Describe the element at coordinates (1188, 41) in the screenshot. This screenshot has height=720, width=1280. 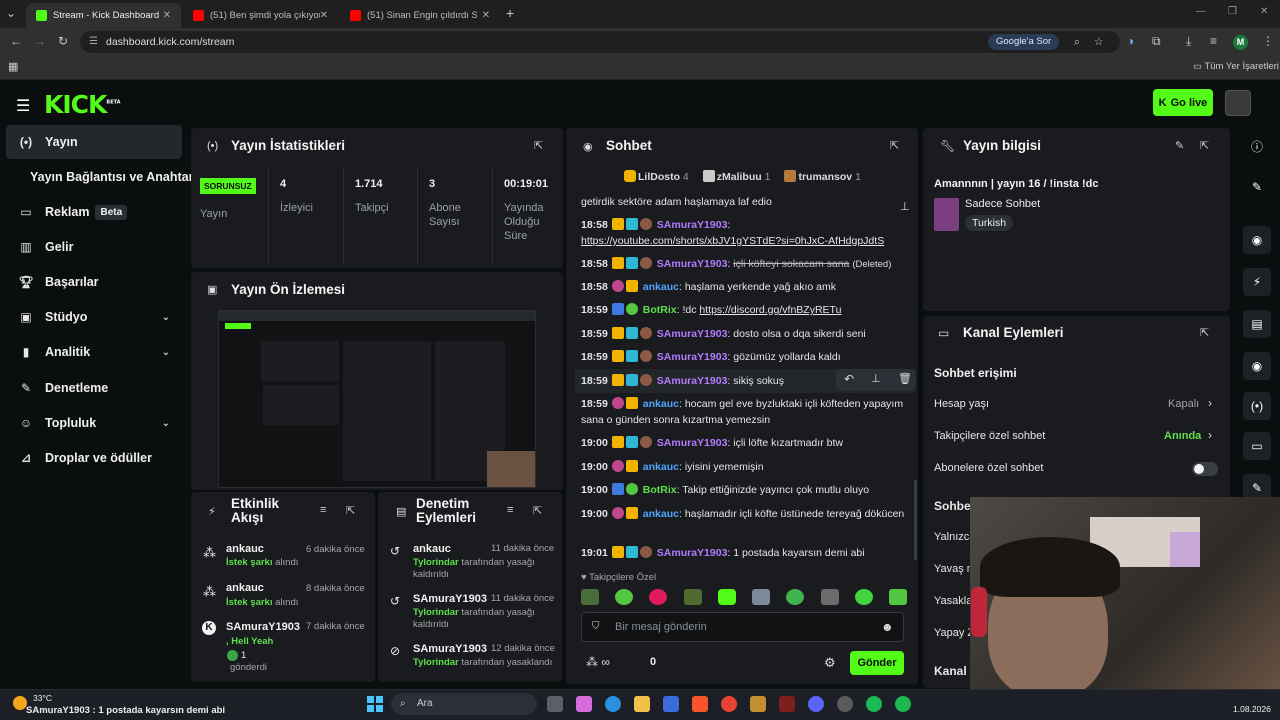
I see `download-icon: ⤓` at that location.